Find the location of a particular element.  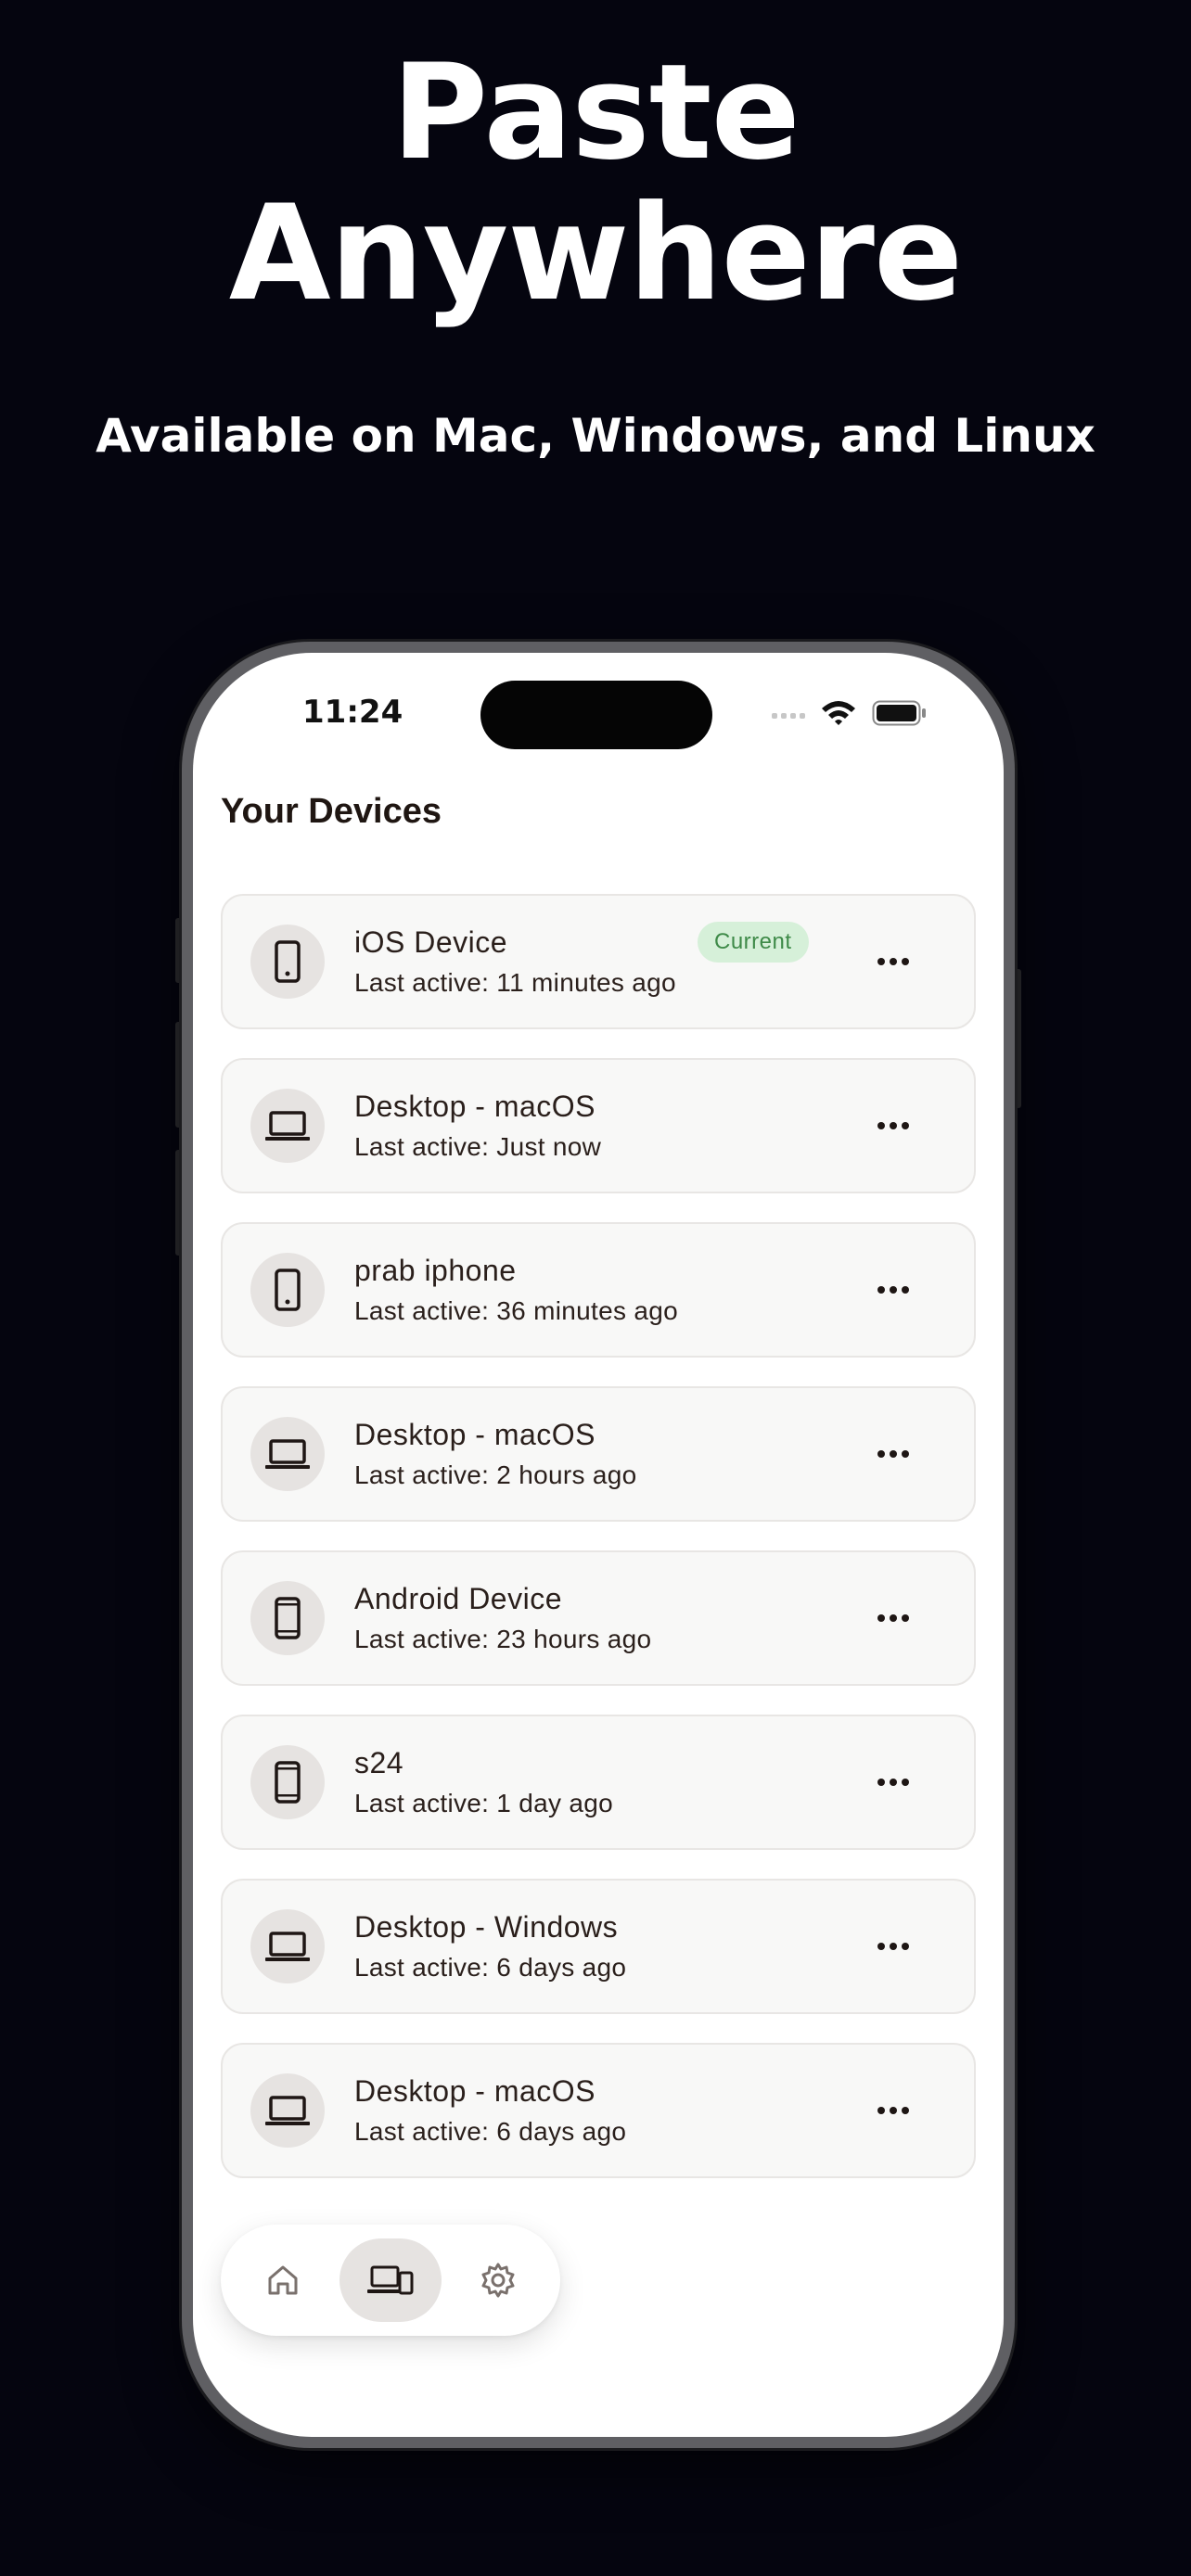

home-icon is located at coordinates (283, 2280).